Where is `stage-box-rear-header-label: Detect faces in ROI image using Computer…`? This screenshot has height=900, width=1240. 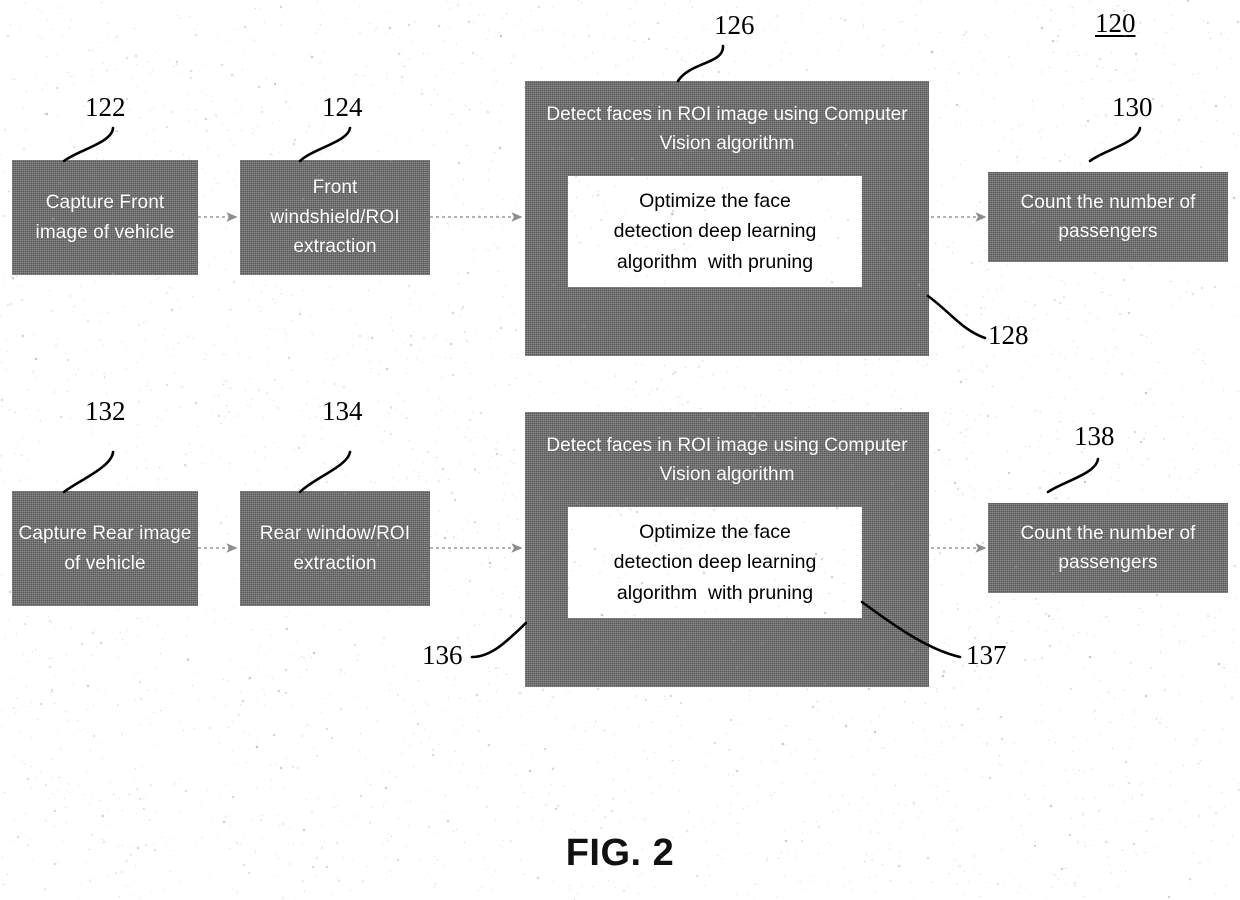 stage-box-rear-header-label: Detect faces in ROI image using Computer… is located at coordinates (727, 460).